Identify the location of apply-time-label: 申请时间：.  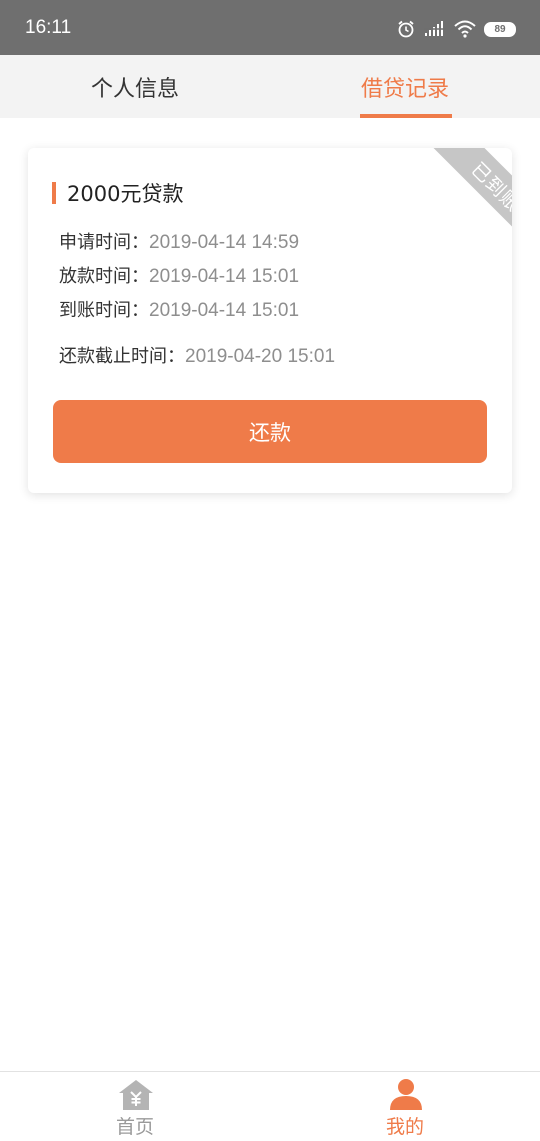
(104, 242).